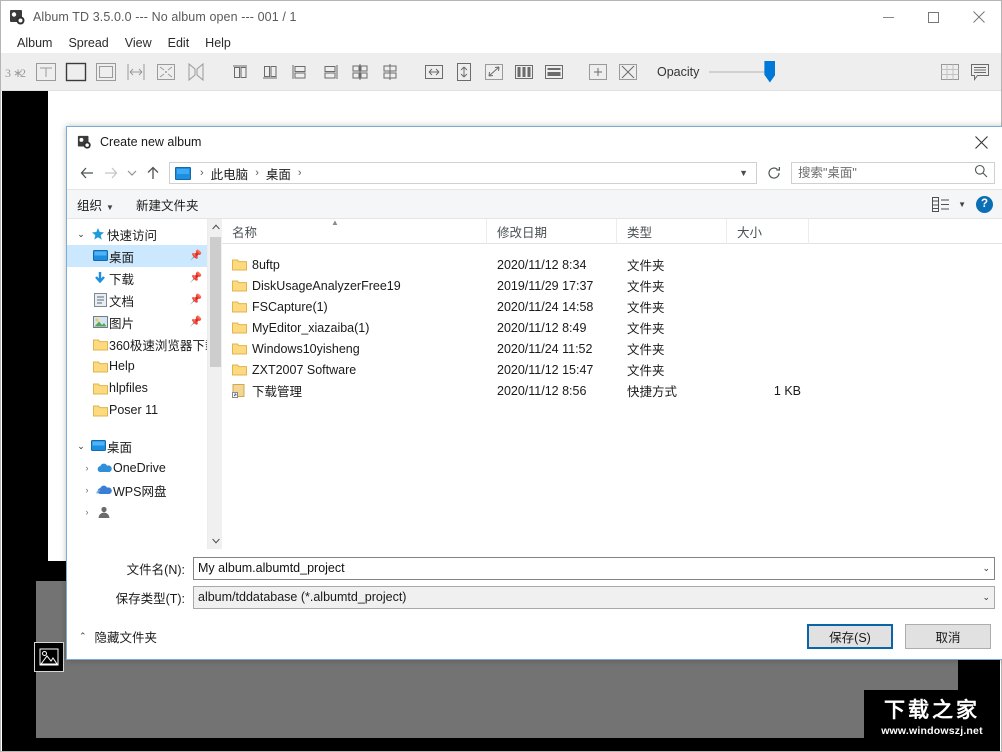 The width and height of the screenshot is (1002, 752). Describe the element at coordinates (354, 231) in the screenshot. I see `column-header-name: 名称 ▲` at that location.